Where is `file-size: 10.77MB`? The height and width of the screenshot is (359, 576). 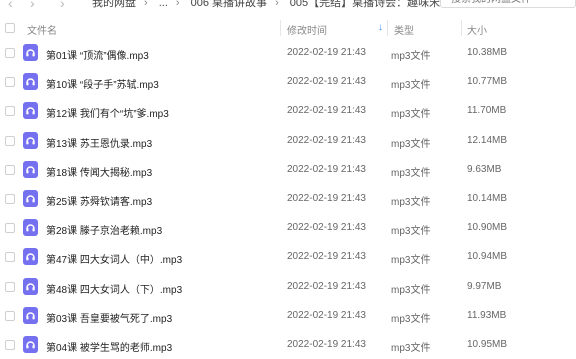
file-size: 10.77MB is located at coordinates (487, 82).